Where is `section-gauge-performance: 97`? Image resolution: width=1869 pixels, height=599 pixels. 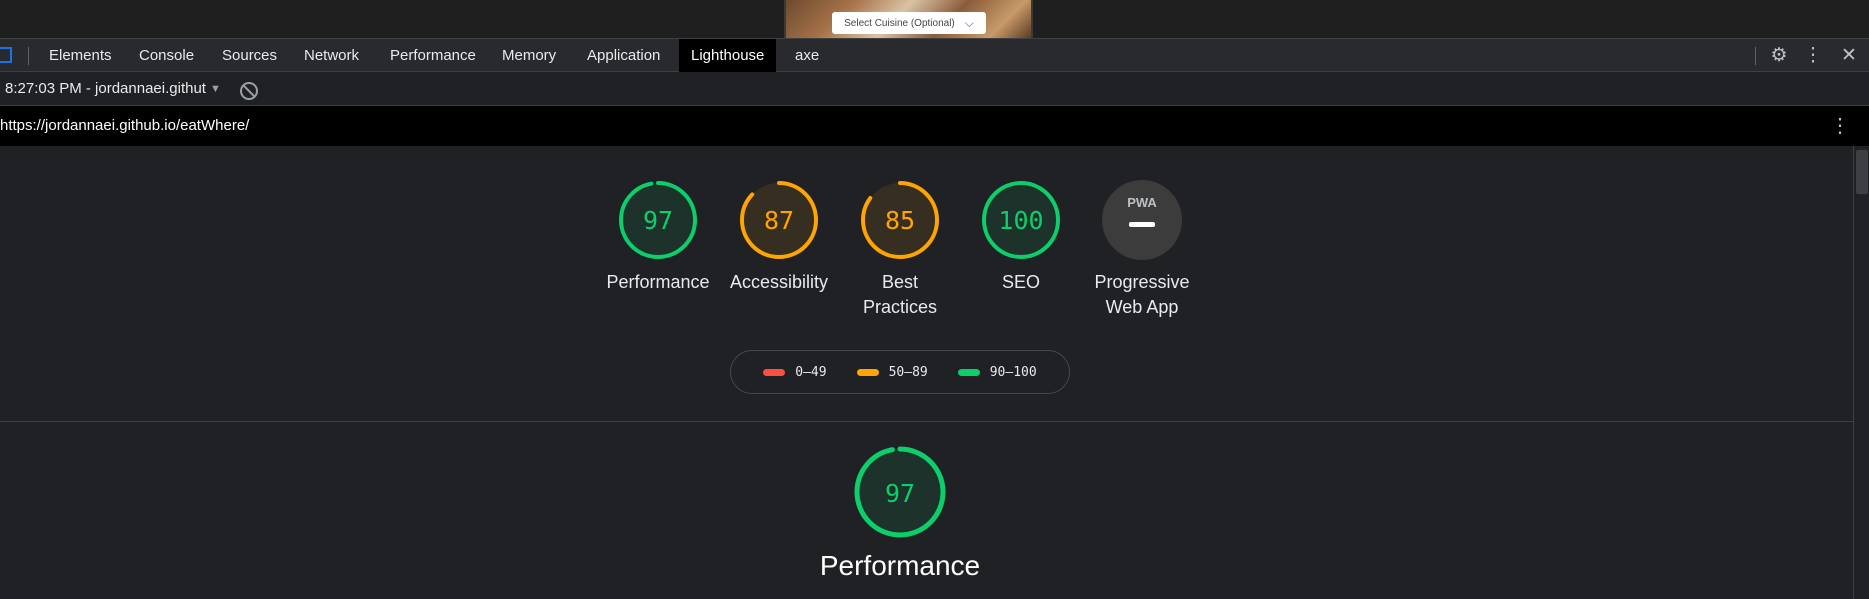 section-gauge-performance: 97 is located at coordinates (900, 492).